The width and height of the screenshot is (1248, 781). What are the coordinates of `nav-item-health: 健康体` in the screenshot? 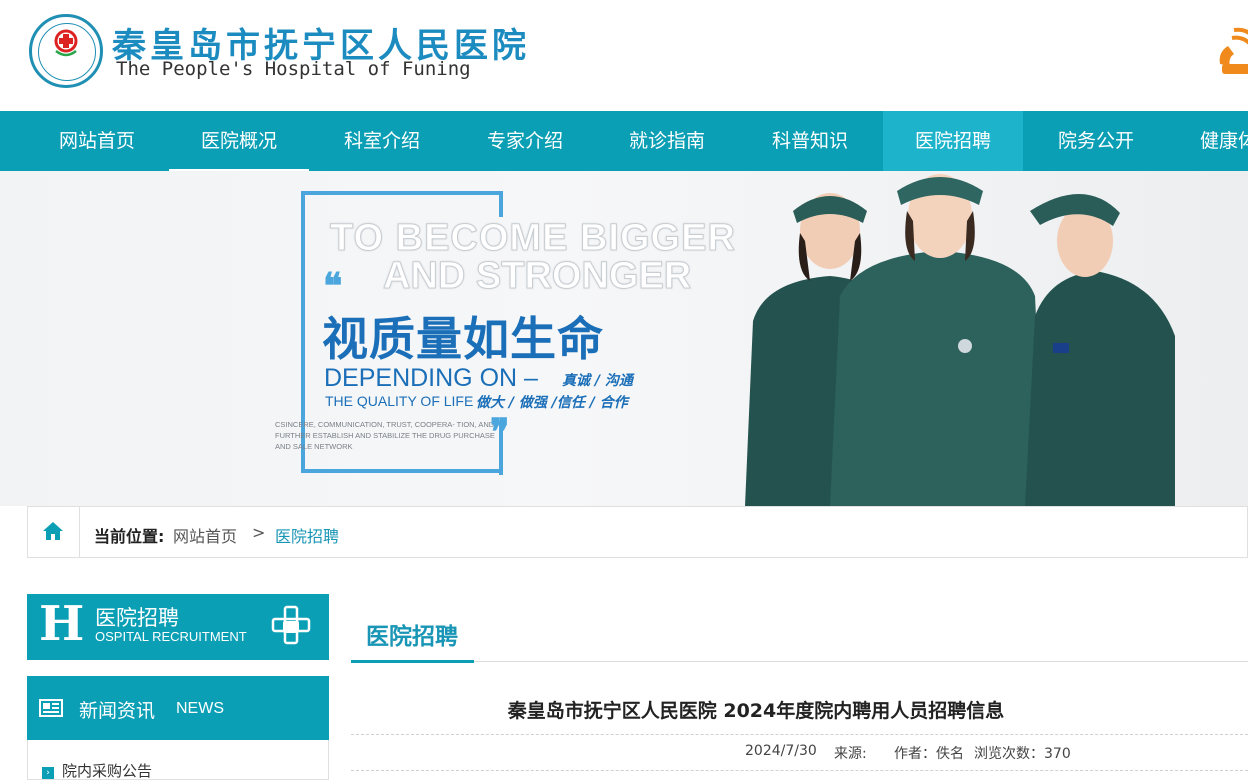 It's located at (1208, 141).